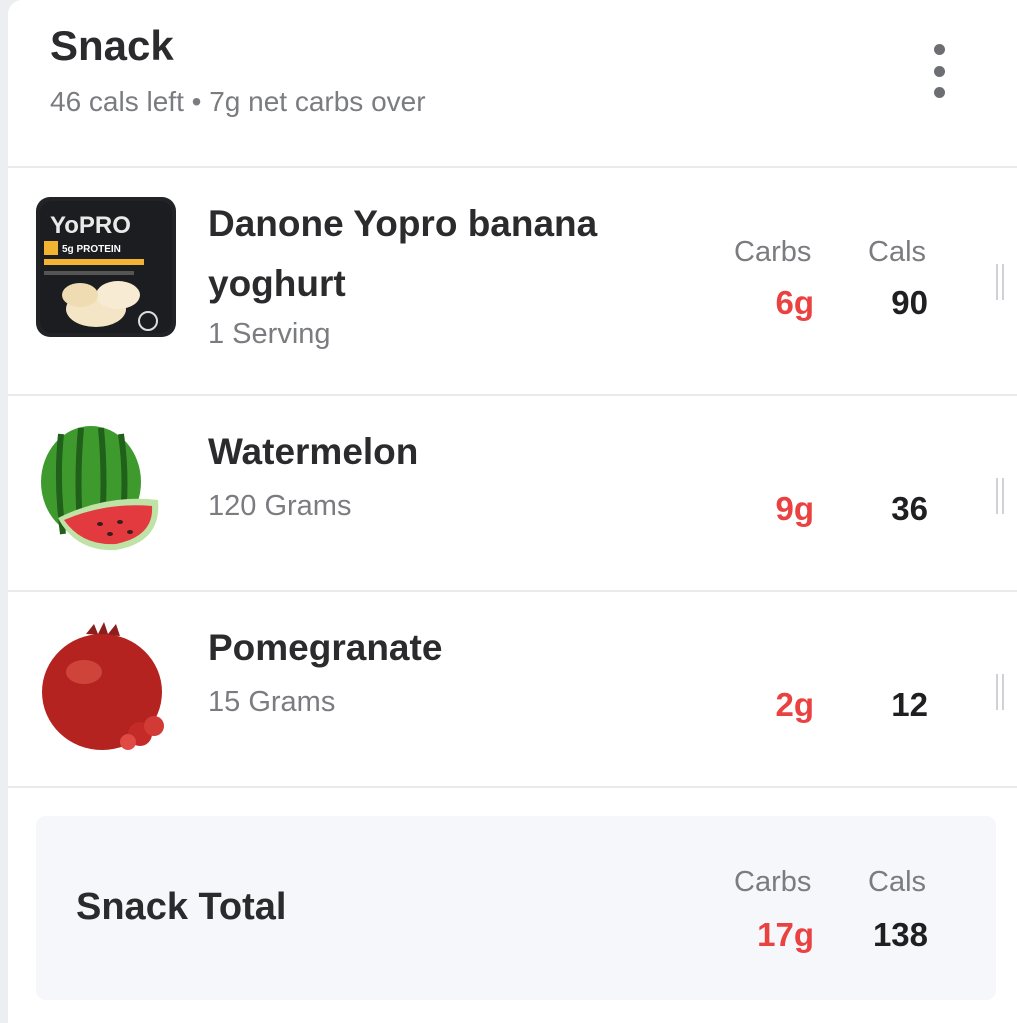  I want to click on pomegranate-icon, so click(103, 686).